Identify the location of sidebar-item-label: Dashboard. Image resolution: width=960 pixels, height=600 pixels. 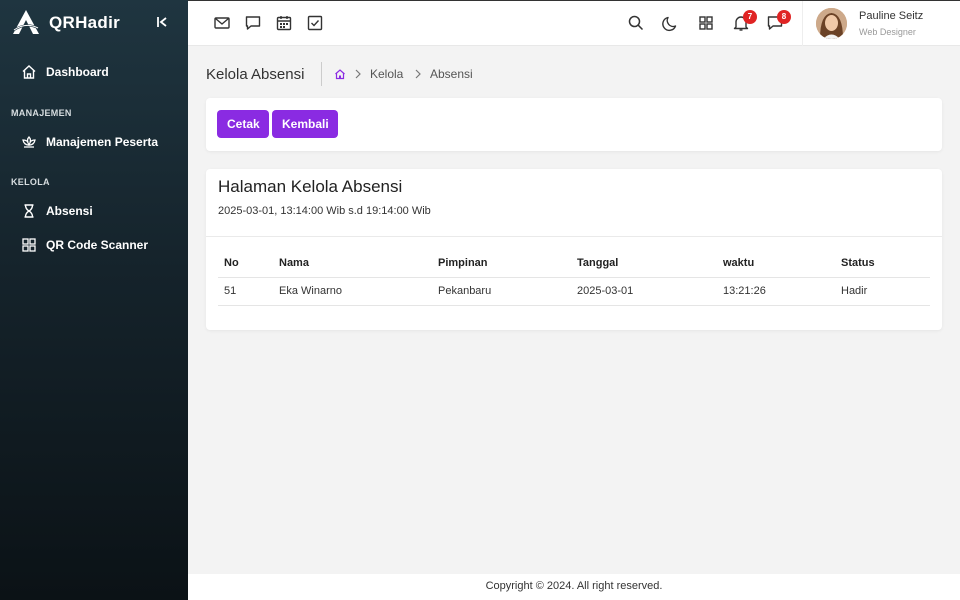
(77, 72).